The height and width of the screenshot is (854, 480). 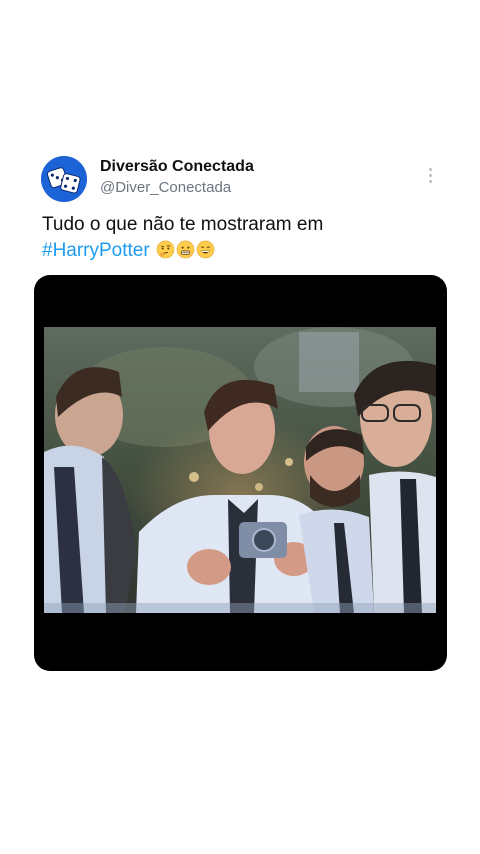 What do you see at coordinates (165, 249) in the screenshot?
I see `thinking-face-icon` at bounding box center [165, 249].